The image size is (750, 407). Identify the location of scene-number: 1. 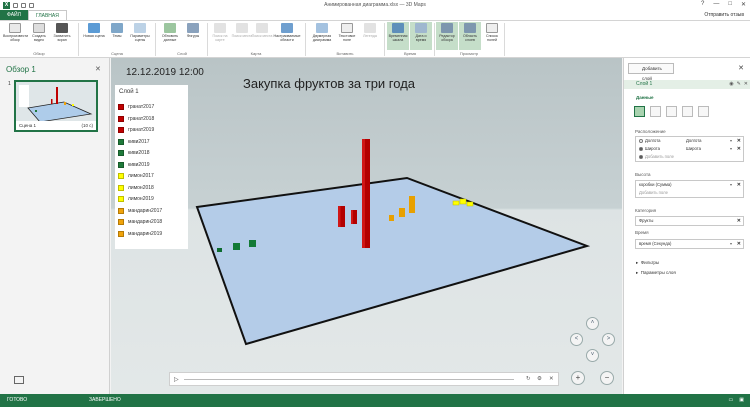
(9, 84).